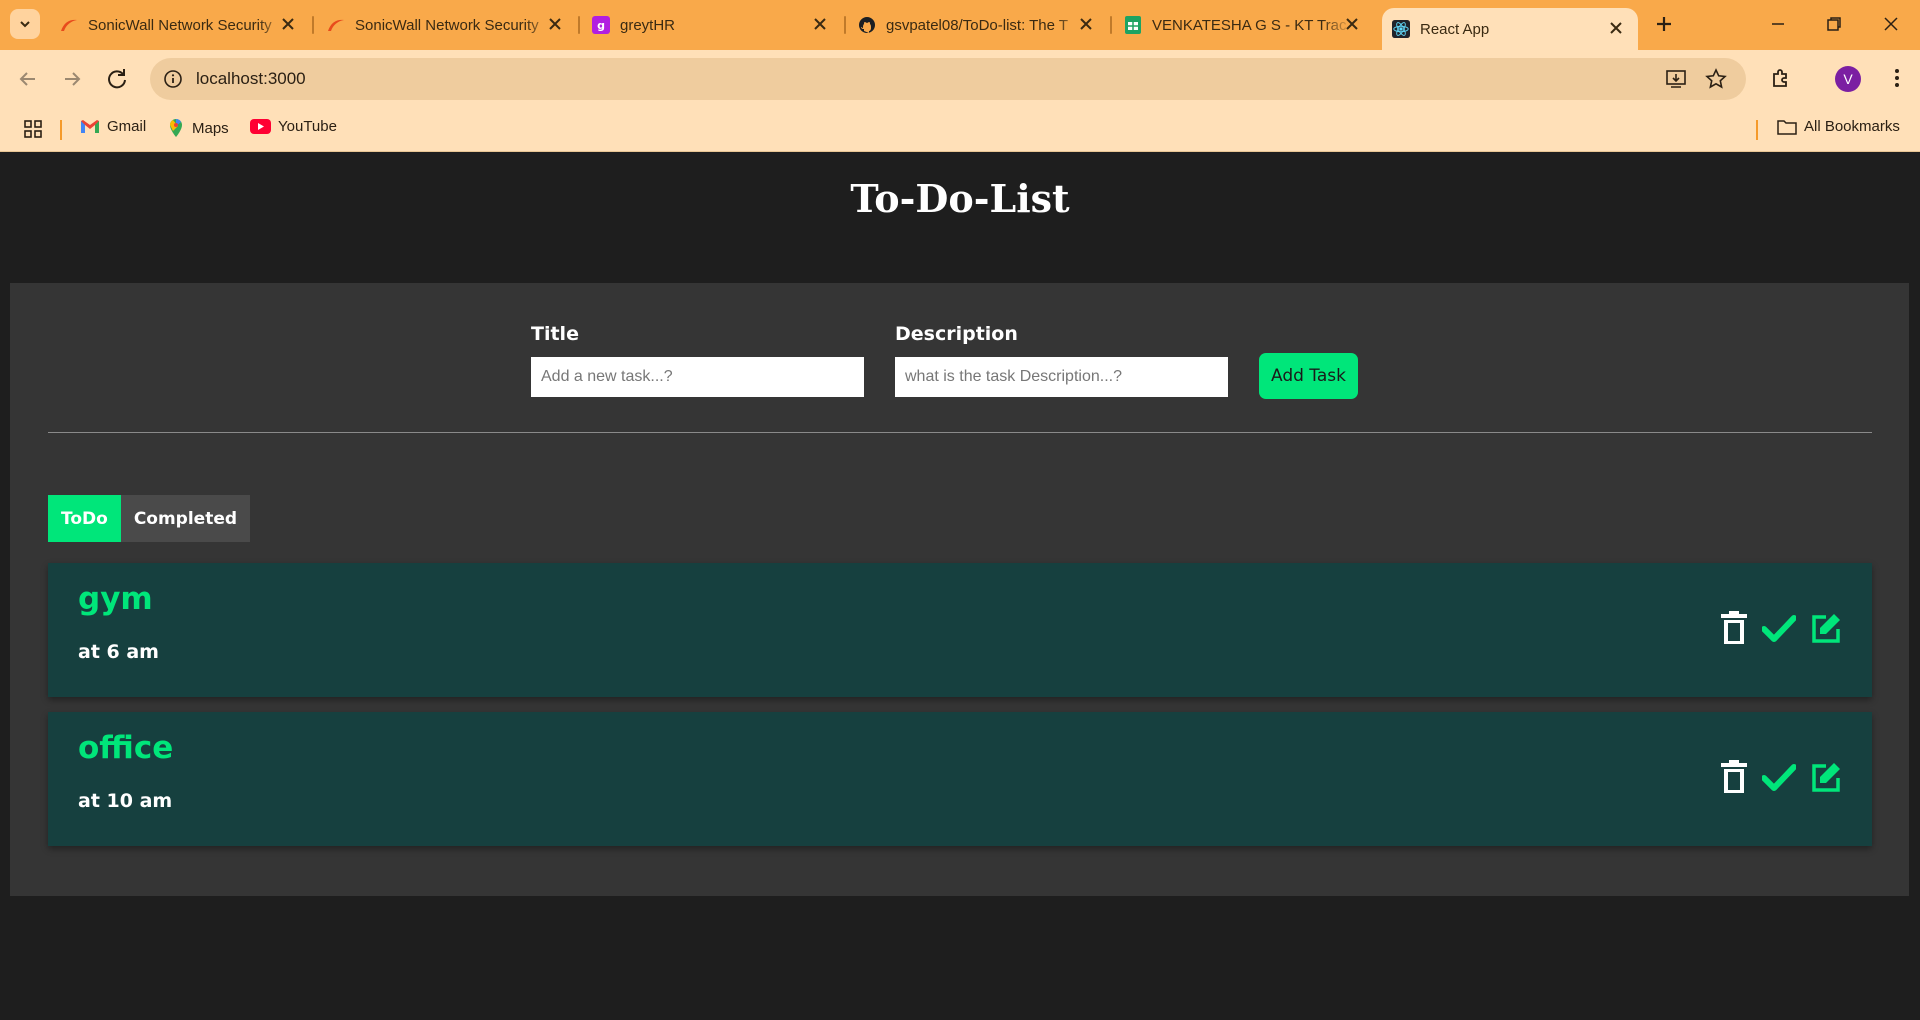  I want to click on browser-tab-sonicwall-1: SonicWall Network Security, so click(185, 25).